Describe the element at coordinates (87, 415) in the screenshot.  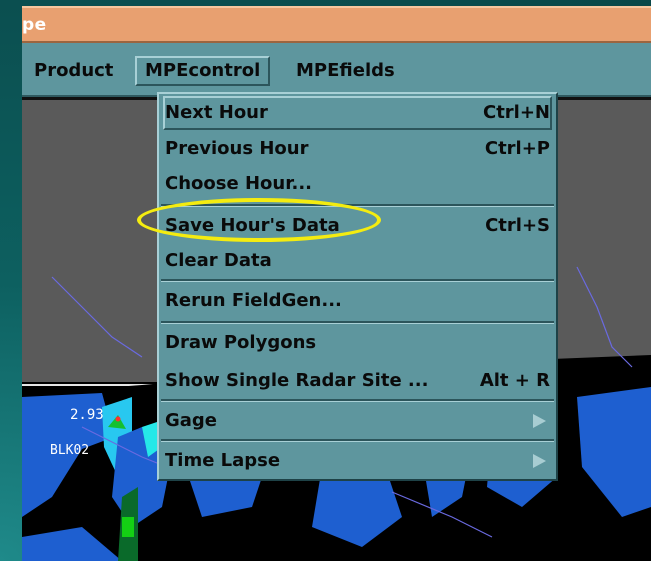
I see `gage-value-label: 2.93` at that location.